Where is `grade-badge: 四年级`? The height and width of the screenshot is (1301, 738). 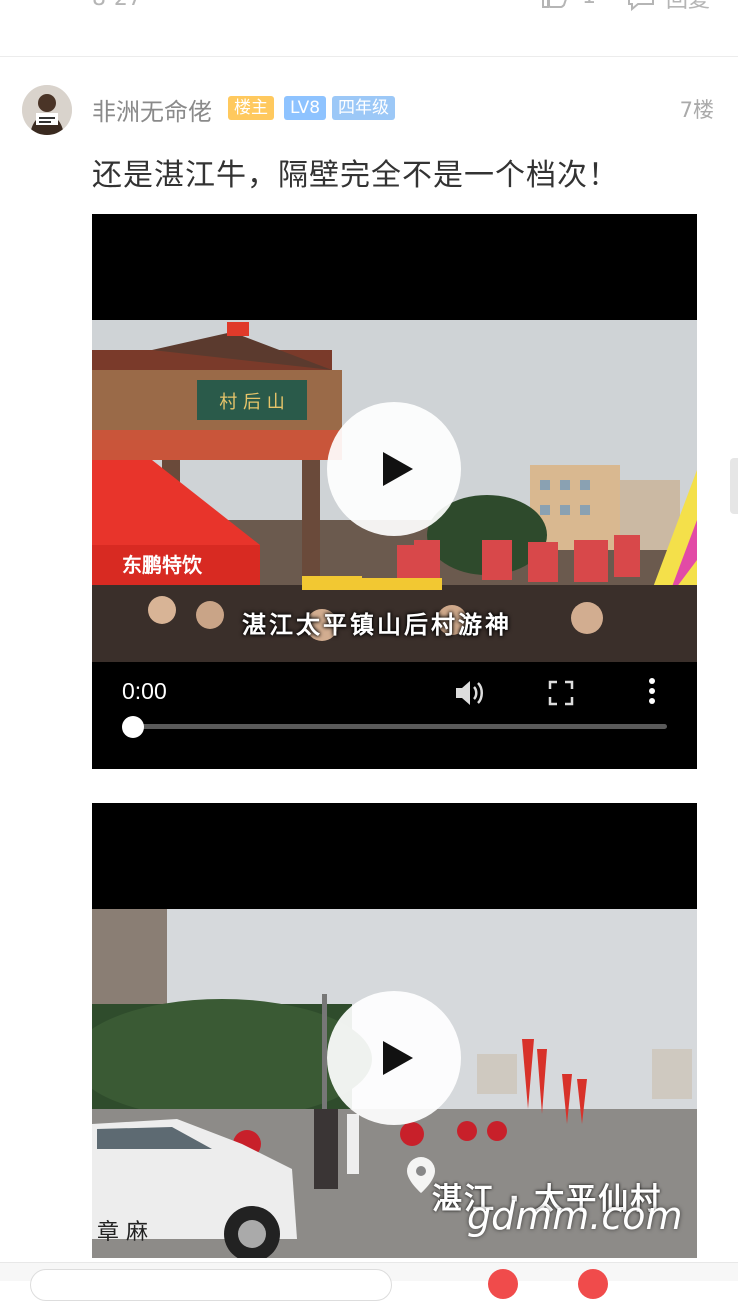
grade-badge: 四年级 is located at coordinates (363, 108).